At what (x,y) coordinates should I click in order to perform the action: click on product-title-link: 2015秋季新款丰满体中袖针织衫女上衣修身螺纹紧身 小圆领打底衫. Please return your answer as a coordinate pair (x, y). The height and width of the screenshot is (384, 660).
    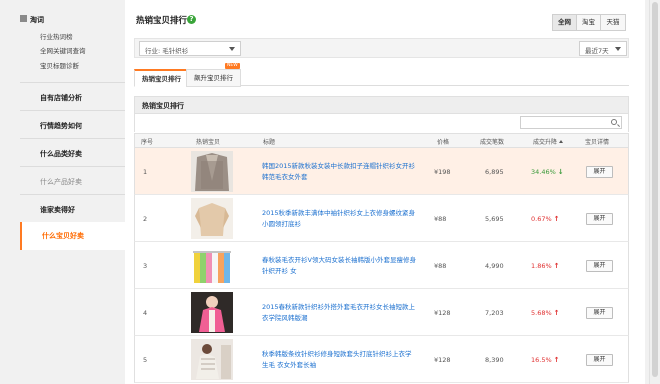
    Looking at the image, I should click on (339, 219).